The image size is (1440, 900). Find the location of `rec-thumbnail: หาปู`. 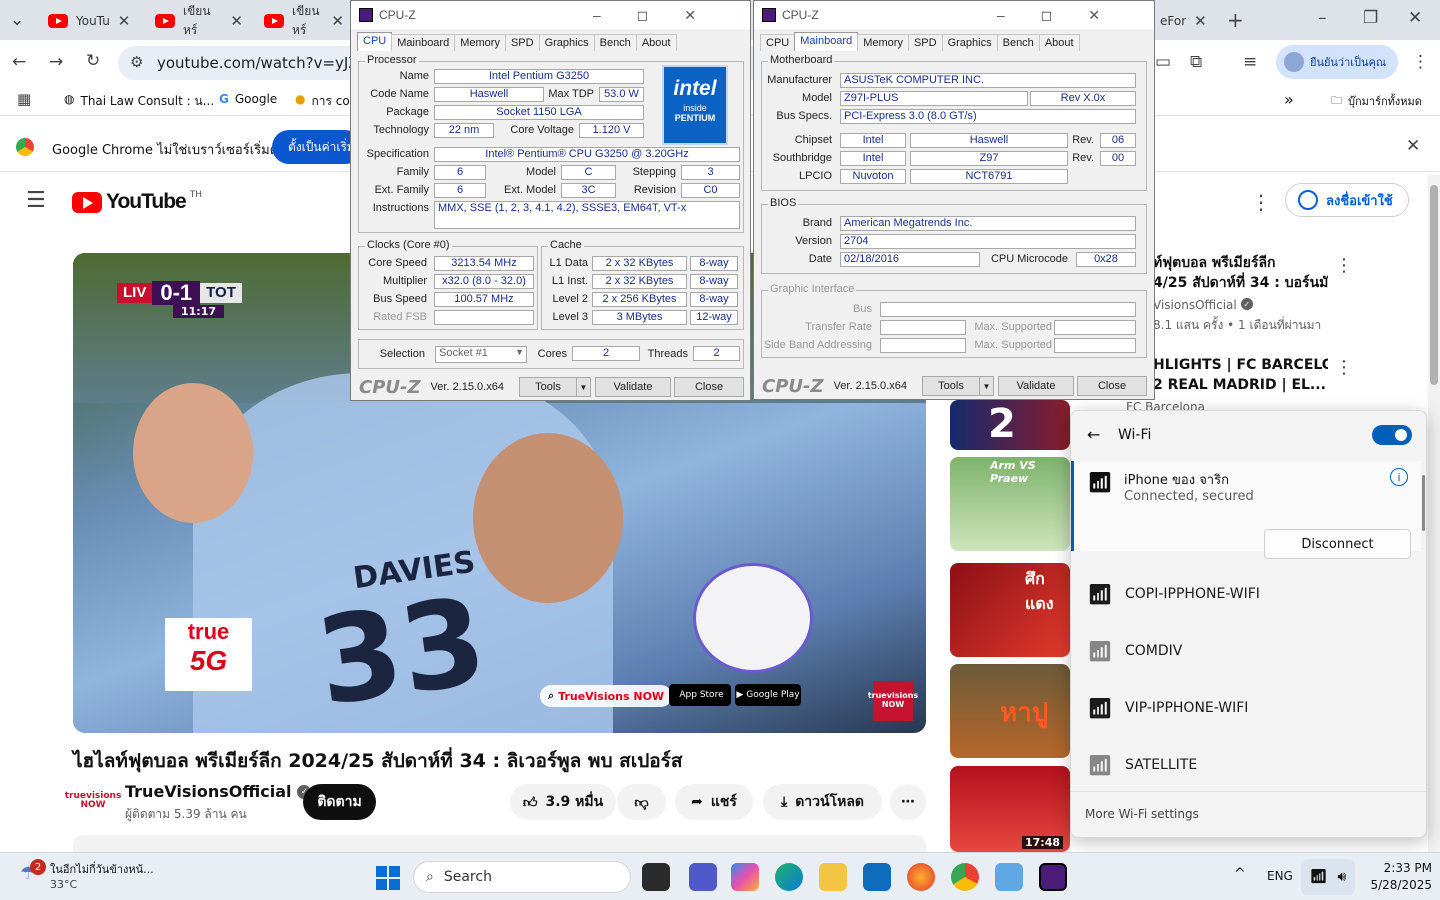

rec-thumbnail: หาปู is located at coordinates (1010, 711).